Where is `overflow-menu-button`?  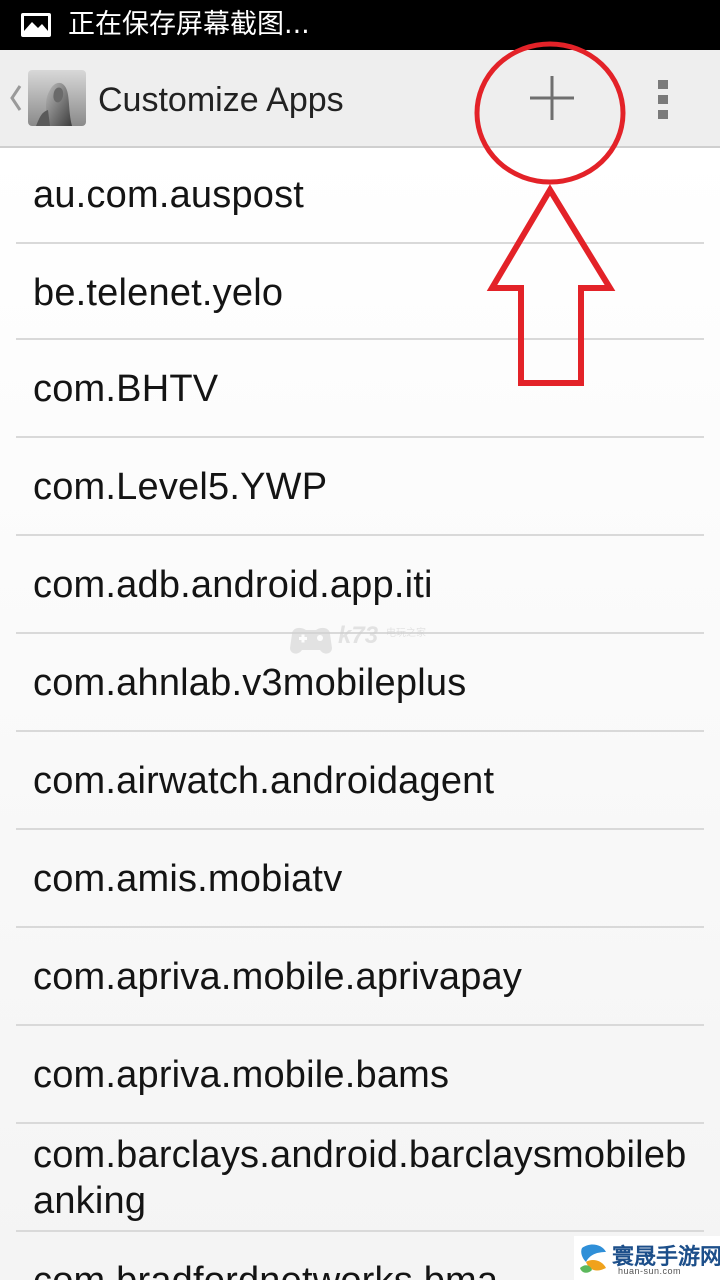 overflow-menu-button is located at coordinates (665, 98).